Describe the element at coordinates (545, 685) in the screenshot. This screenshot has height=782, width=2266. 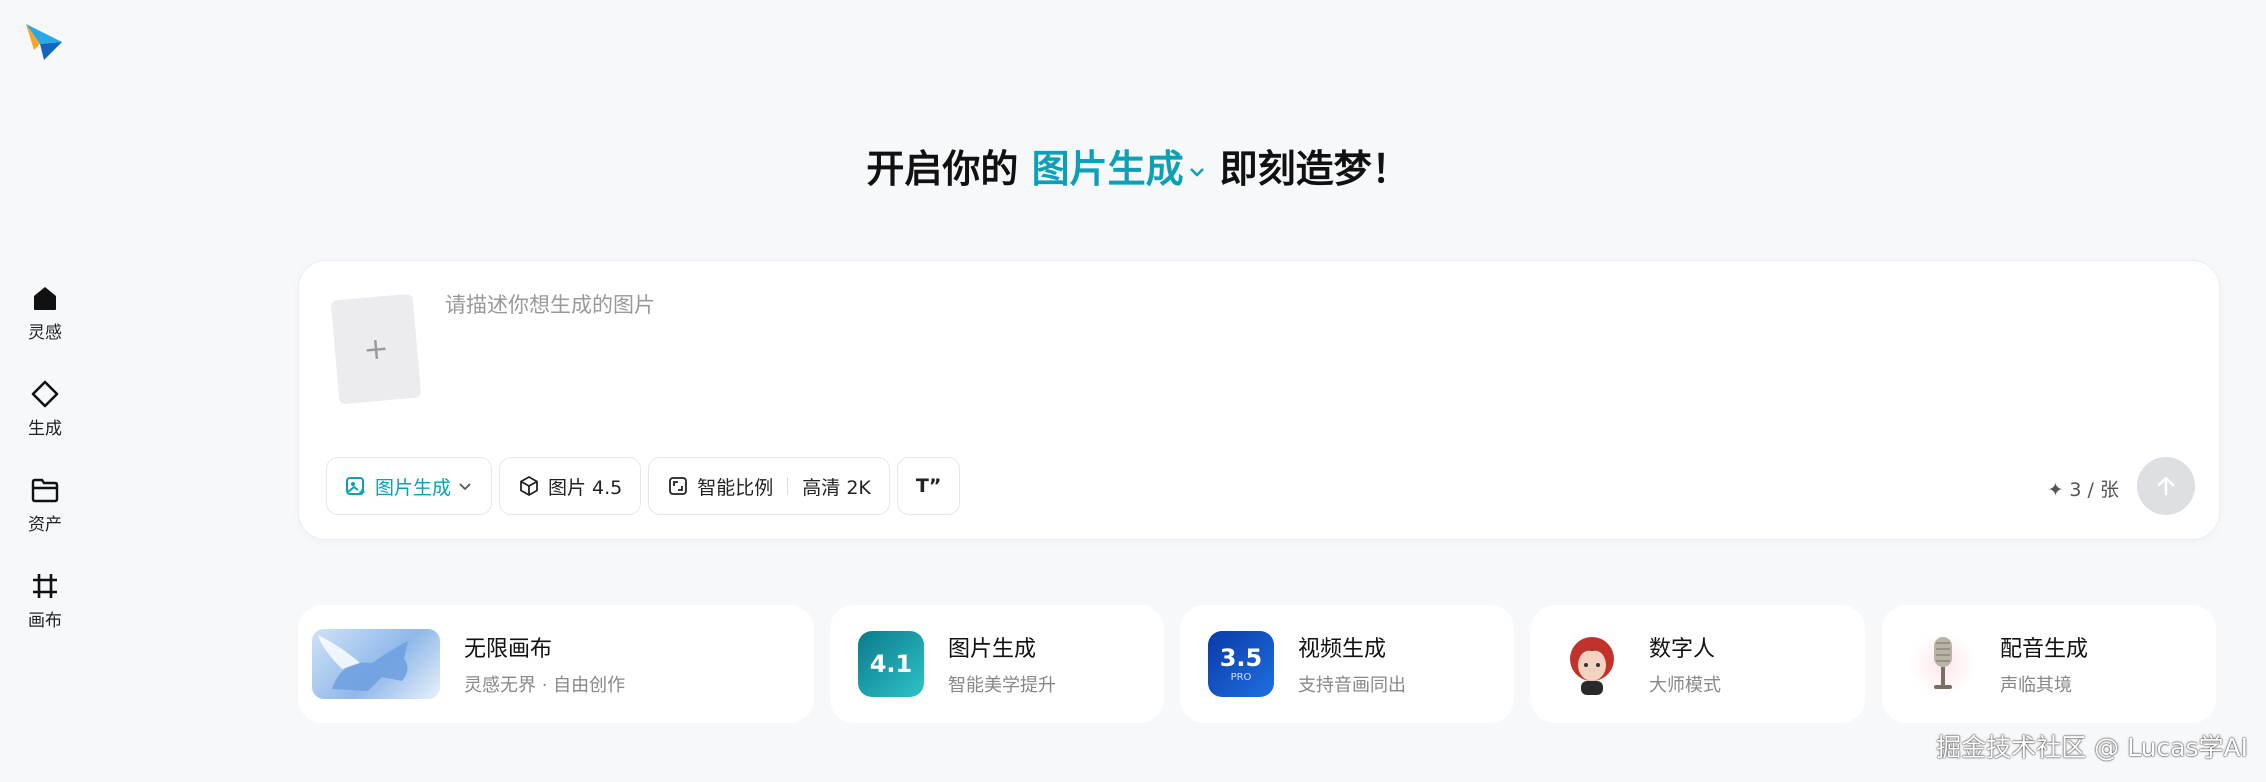
I see `feature-subtitle: 灵感无界 · 自由创作` at that location.